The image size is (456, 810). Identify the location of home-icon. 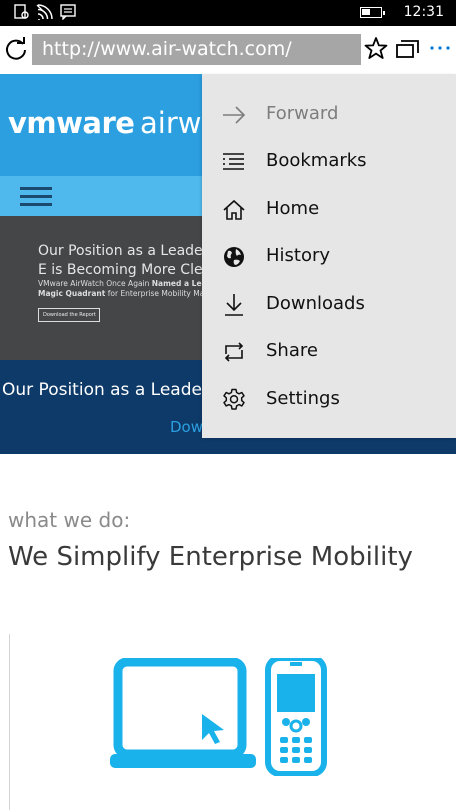
(234, 209).